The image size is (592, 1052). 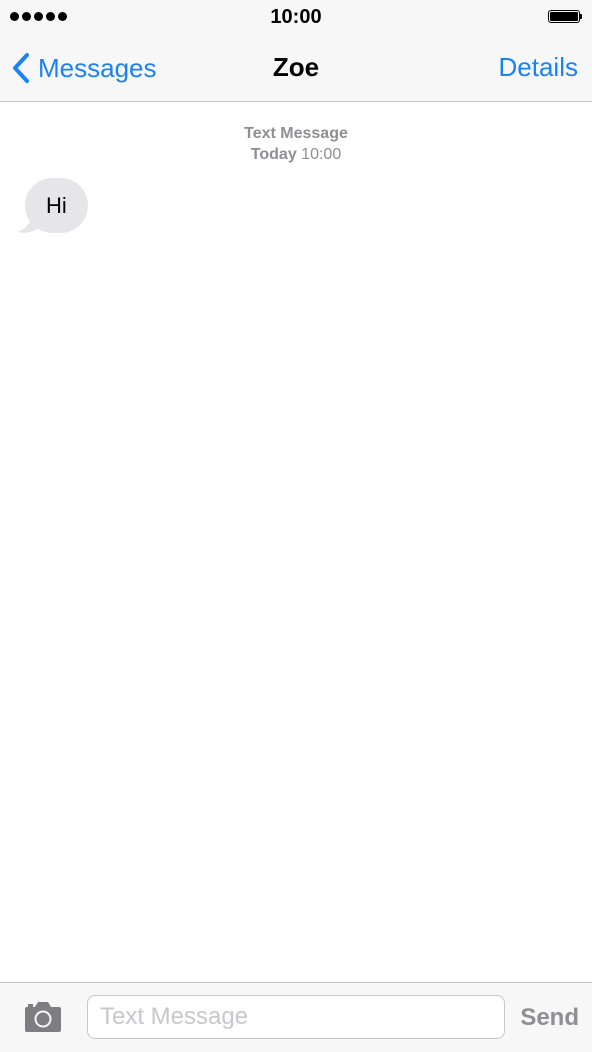 I want to click on camera-icon, so click(x=43, y=1017).